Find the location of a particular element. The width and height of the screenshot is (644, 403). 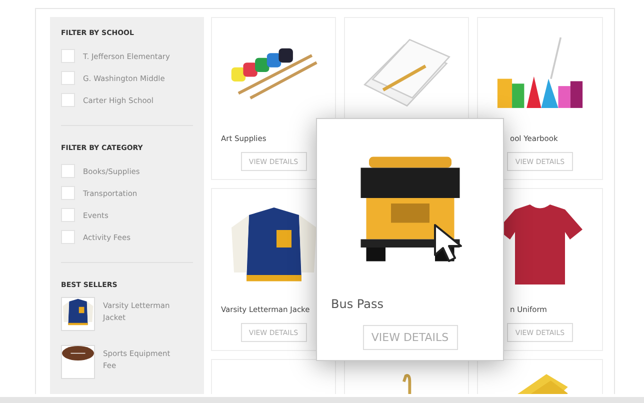

product-name: Bus Pass is located at coordinates (357, 304).